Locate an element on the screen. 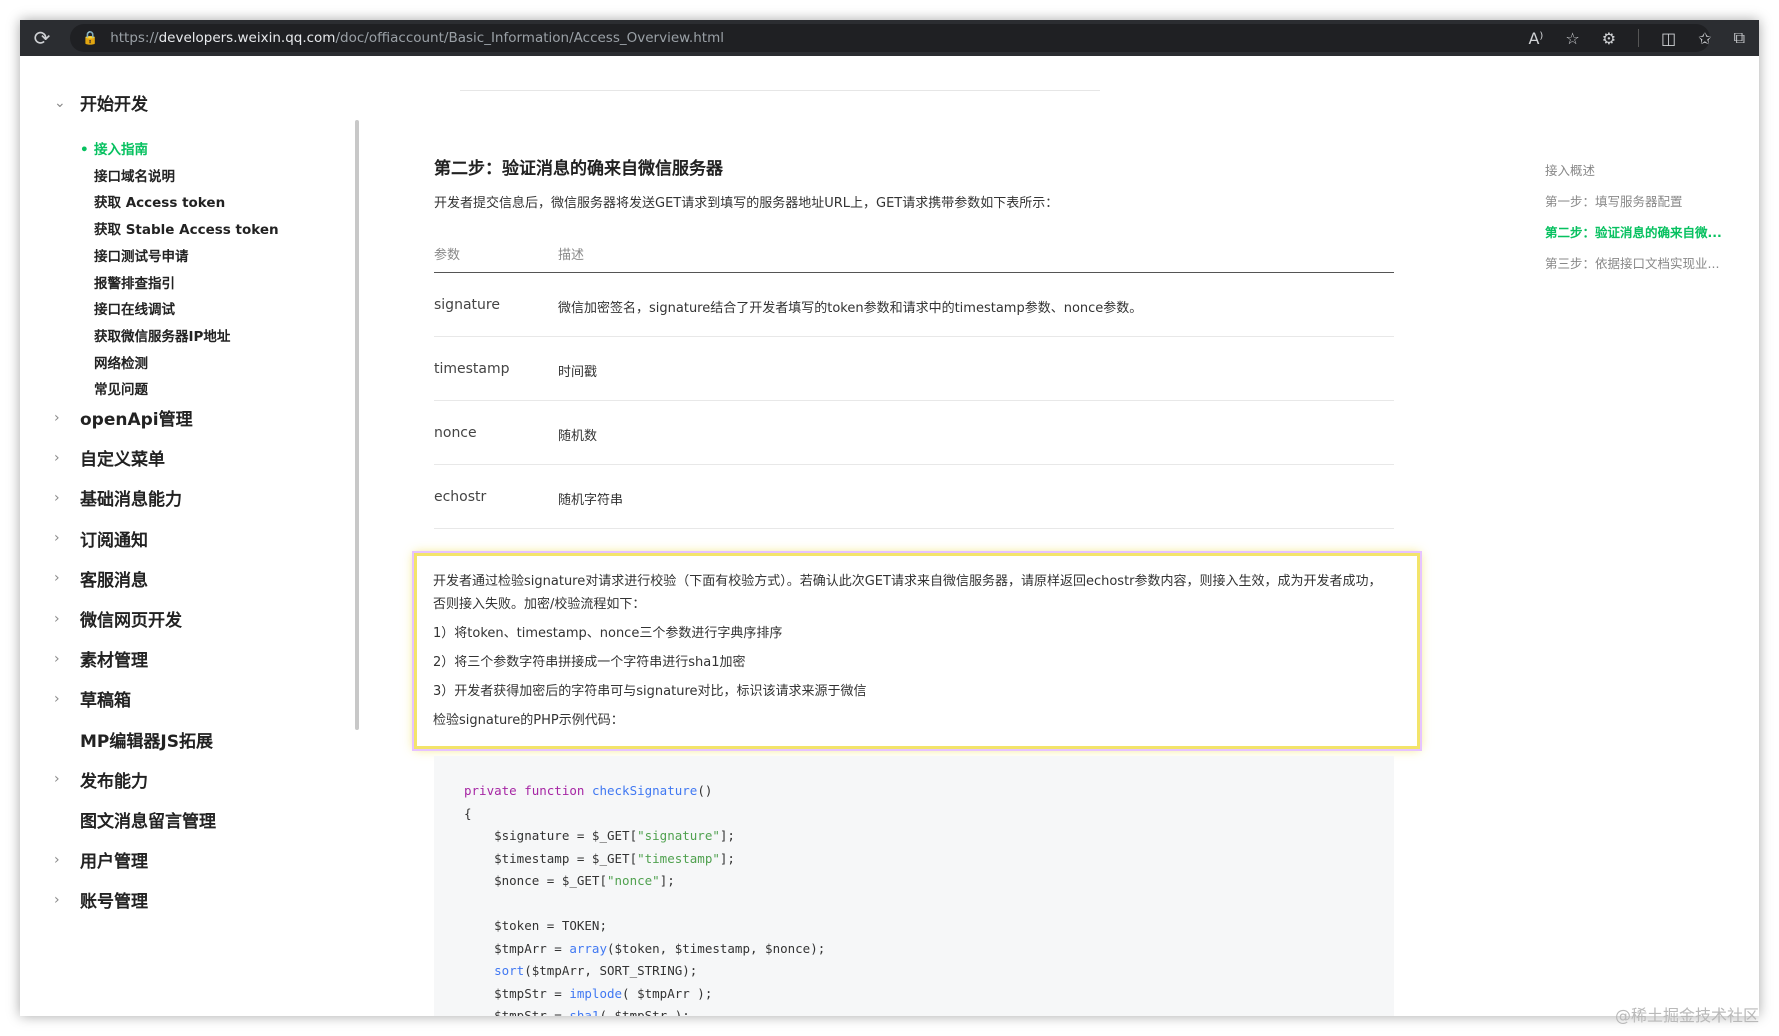  sidebar-section-label: 用户管理 is located at coordinates (114, 862).